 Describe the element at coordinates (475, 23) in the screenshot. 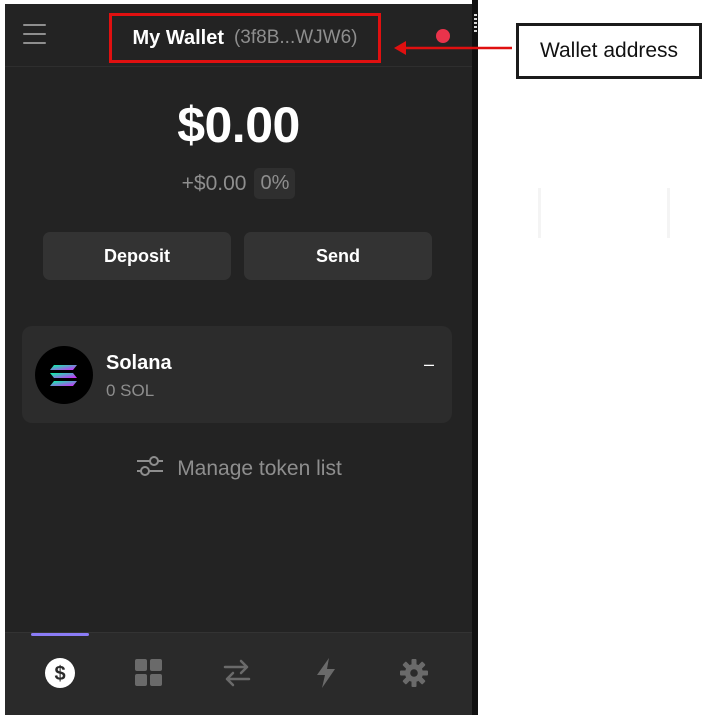

I see `resize-handle` at that location.